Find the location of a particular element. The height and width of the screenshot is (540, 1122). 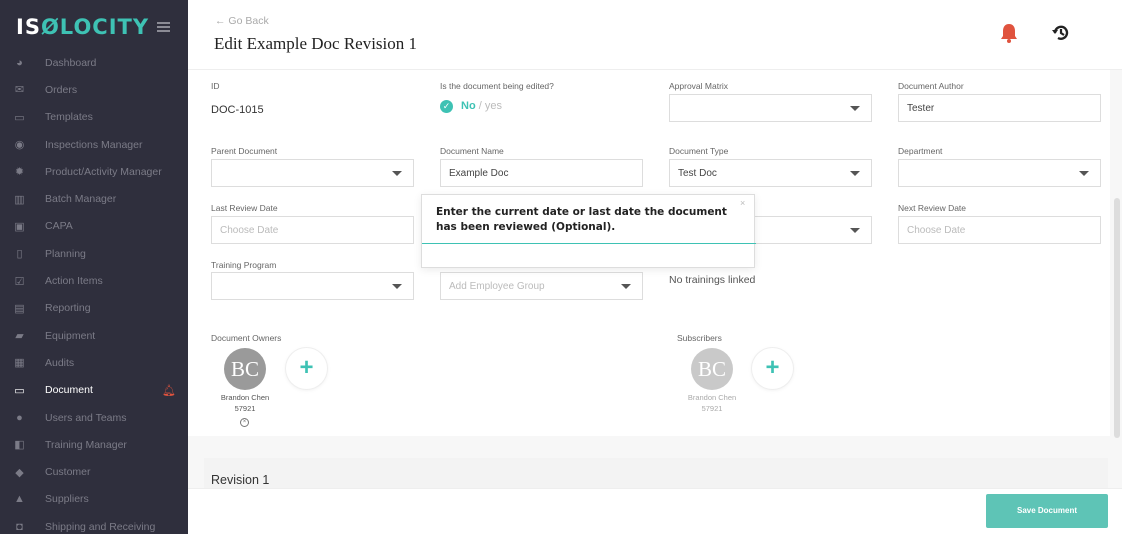

sidebar-item-label: Shipping and Receiving is located at coordinates (100, 526).